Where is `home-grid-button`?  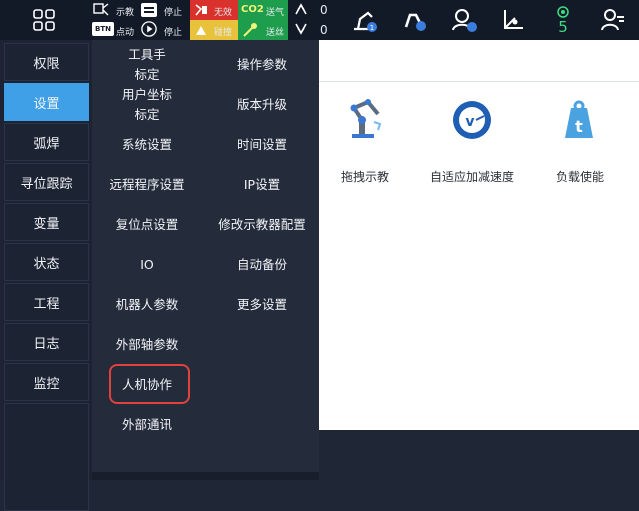 home-grid-button is located at coordinates (44, 20).